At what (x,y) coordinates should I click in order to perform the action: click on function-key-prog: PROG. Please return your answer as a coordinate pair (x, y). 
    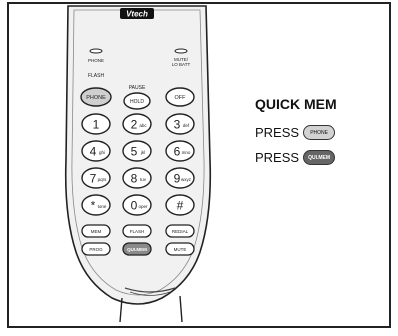
    Looking at the image, I should click on (96, 249).